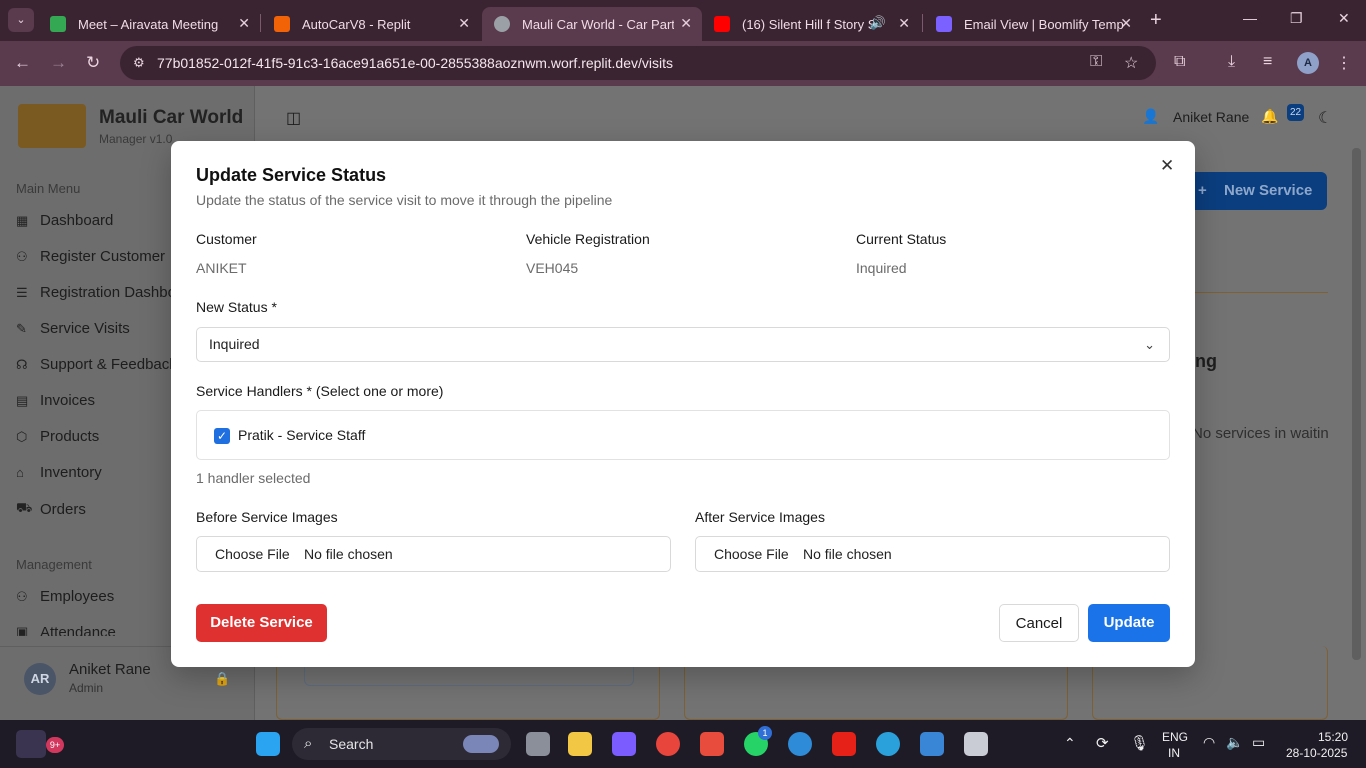 This screenshot has height=768, width=1366. Describe the element at coordinates (800, 744) in the screenshot. I see `edge-icon` at that location.